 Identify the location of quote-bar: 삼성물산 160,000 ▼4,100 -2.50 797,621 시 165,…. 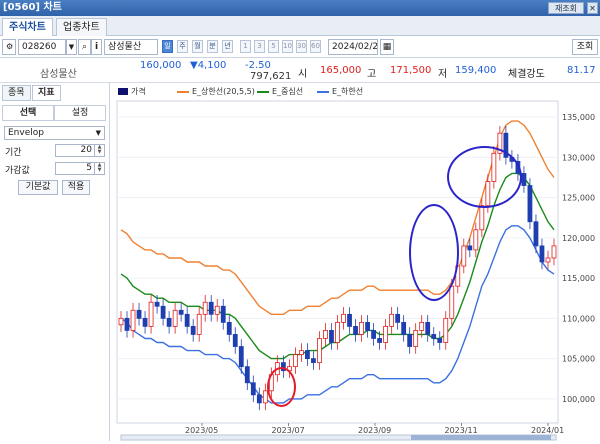
(300, 71).